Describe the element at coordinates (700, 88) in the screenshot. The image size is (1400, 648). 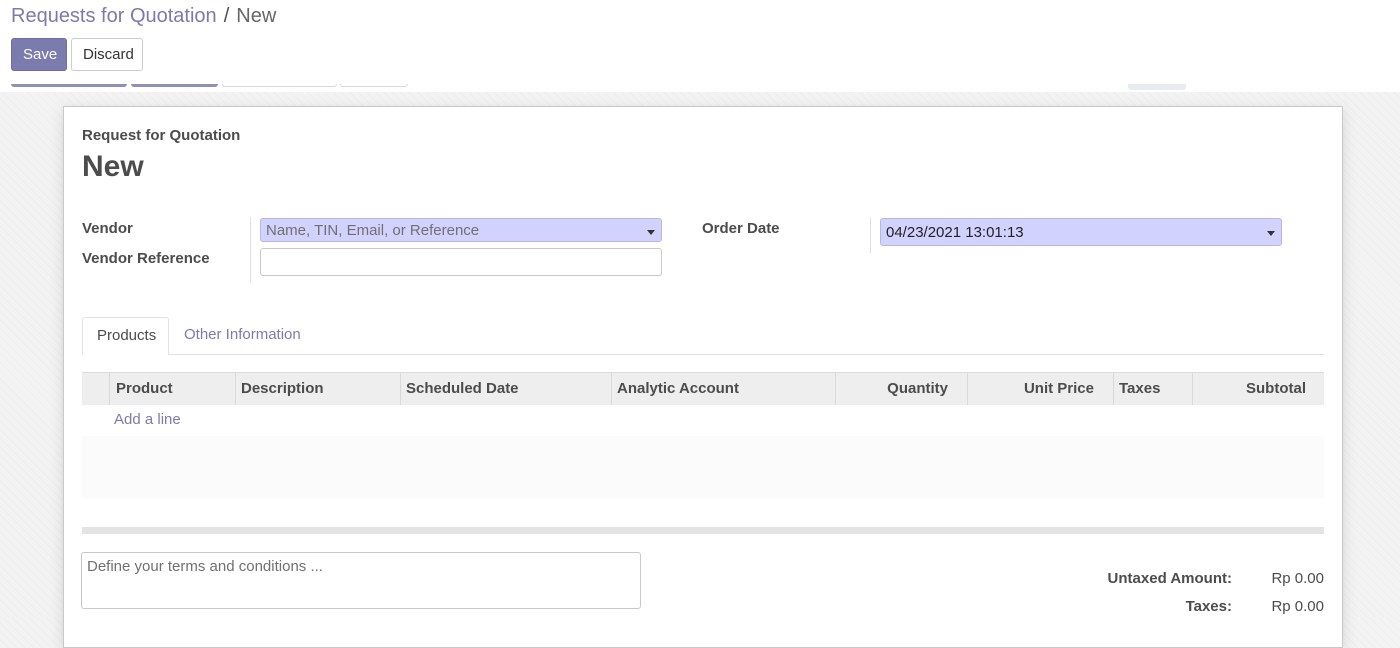
I see `header-button-strip` at that location.